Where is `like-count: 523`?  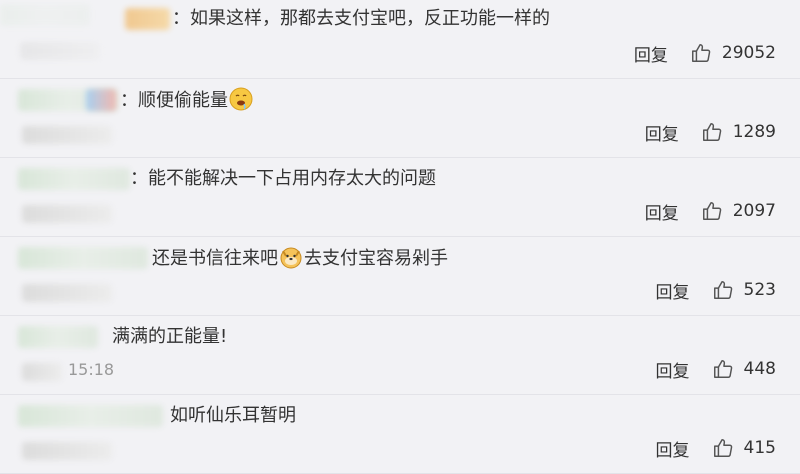
like-count: 523 is located at coordinates (759, 290).